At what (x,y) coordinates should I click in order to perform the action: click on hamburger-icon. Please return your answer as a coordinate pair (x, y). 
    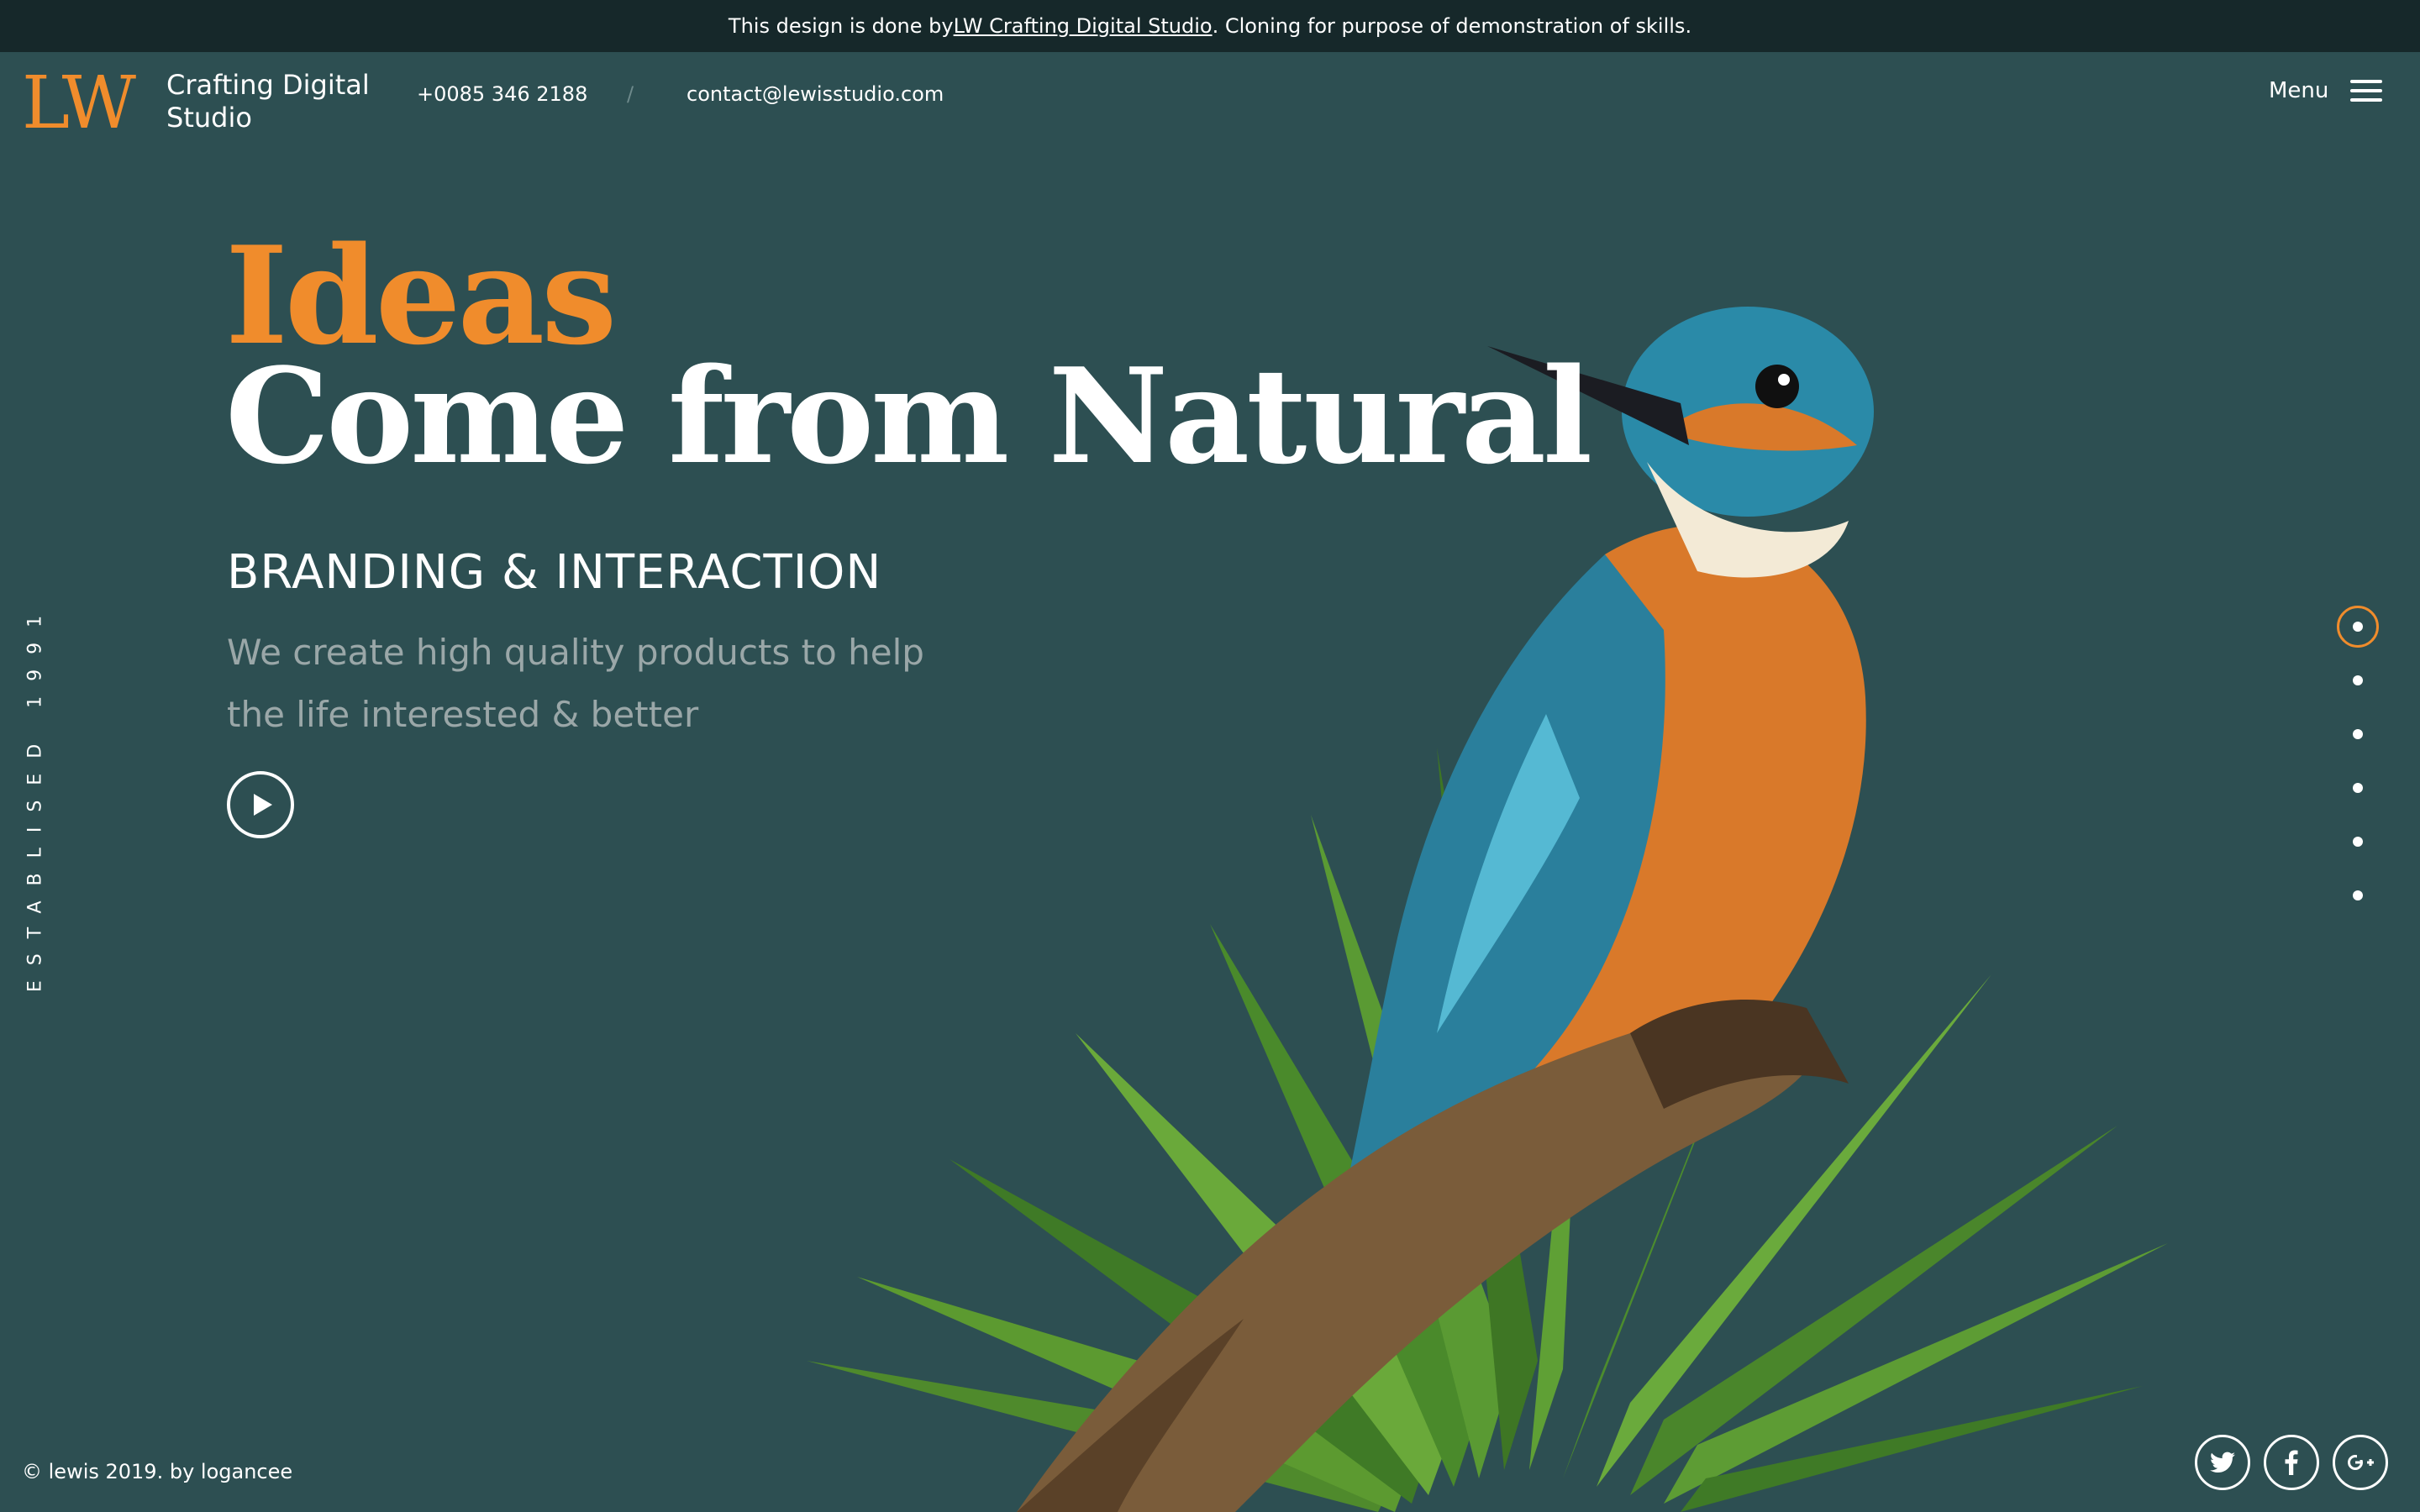
    Looking at the image, I should click on (2366, 91).